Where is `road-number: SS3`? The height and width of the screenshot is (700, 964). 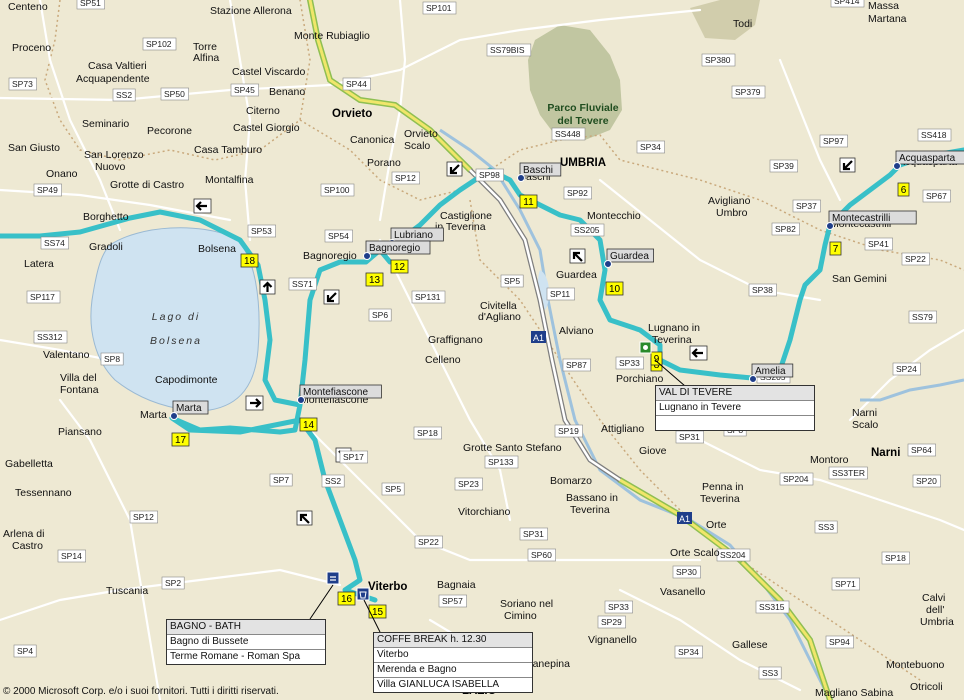
road-number: SS3 is located at coordinates (770, 673).